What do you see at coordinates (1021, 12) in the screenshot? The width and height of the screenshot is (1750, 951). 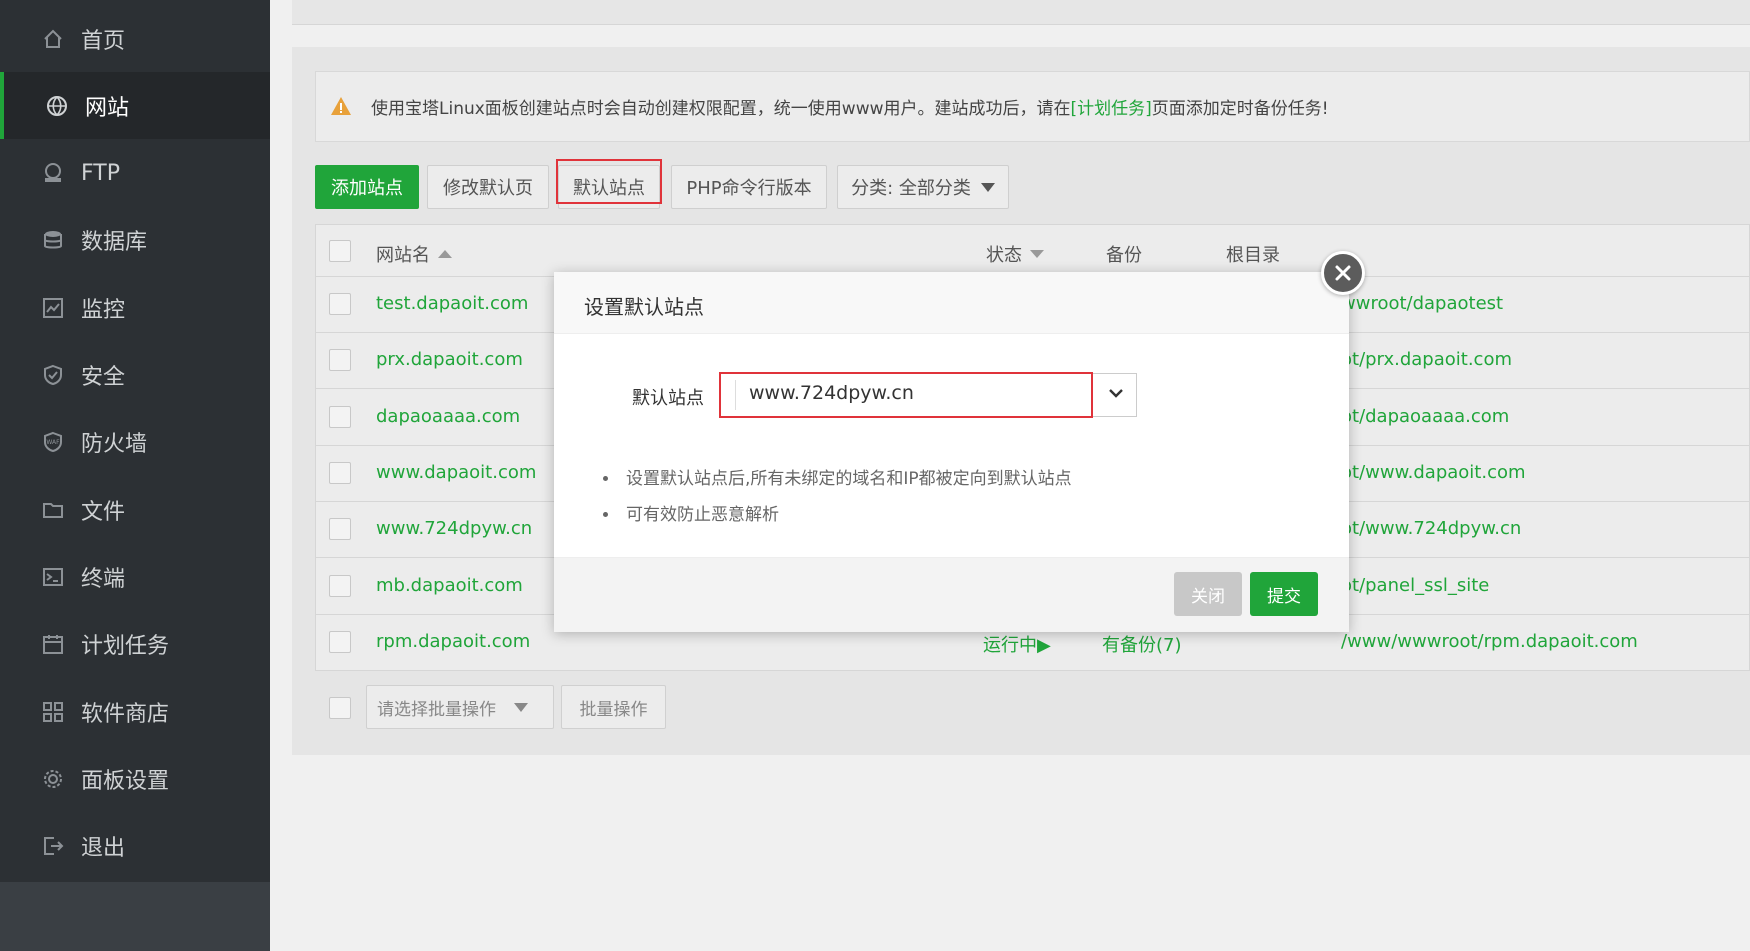 I see `top-panel-strip` at bounding box center [1021, 12].